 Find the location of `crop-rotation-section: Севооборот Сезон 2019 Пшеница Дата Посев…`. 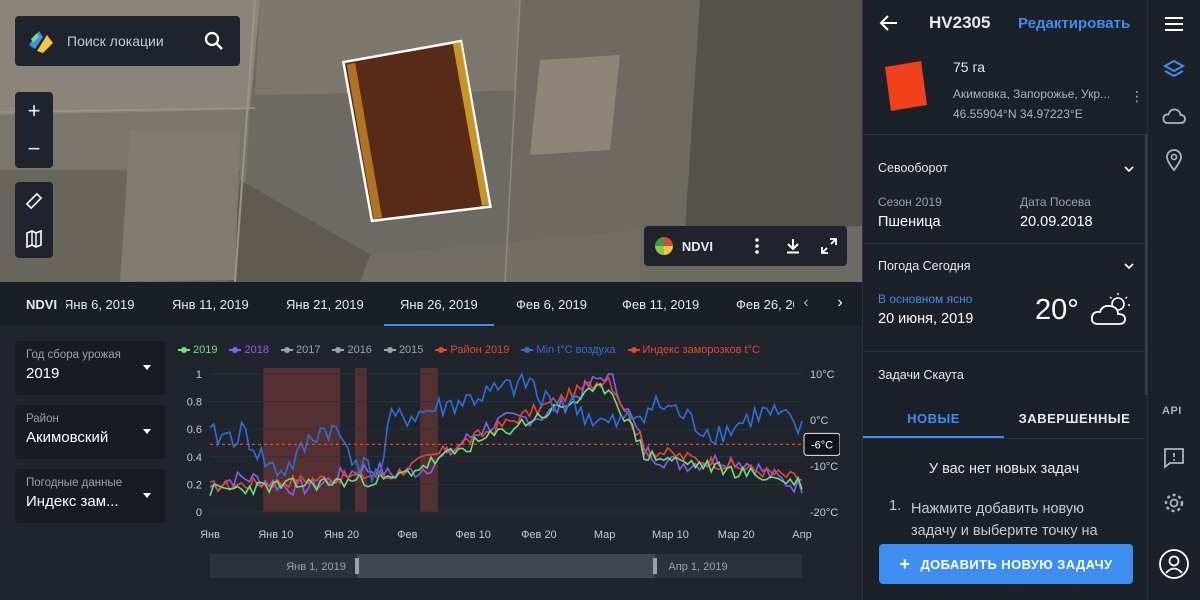

crop-rotation-section: Севооборот Сезон 2019 Пшеница Дата Посев… is located at coordinates (1004, 189).